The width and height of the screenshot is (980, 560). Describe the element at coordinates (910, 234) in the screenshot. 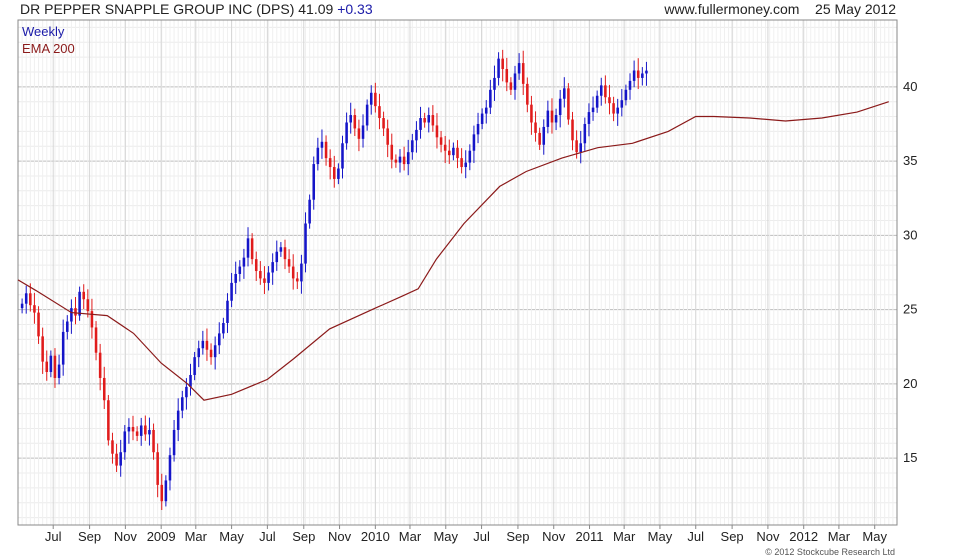

I see `y-tick-label: 30` at that location.